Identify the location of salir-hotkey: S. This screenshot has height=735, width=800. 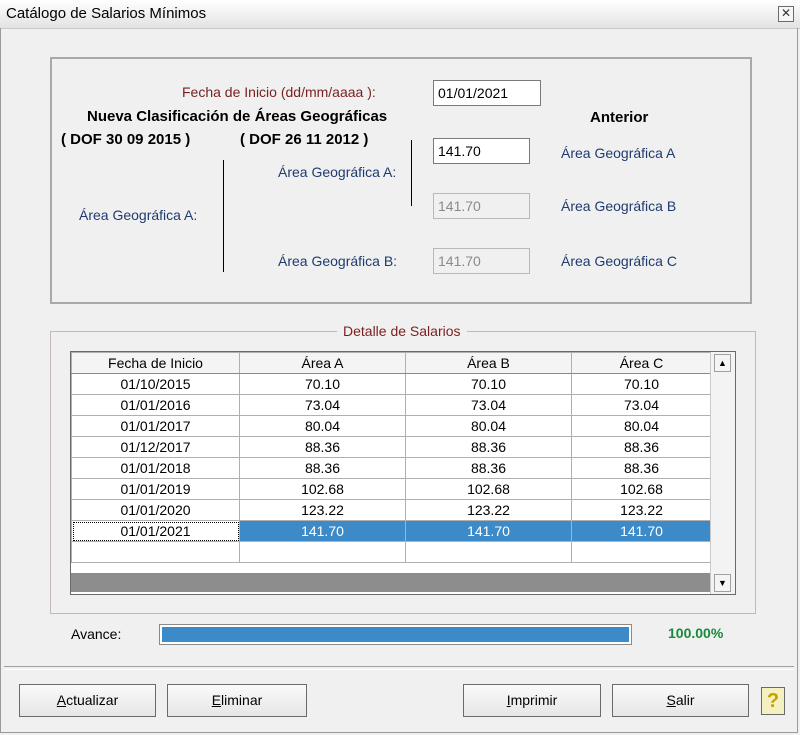
(671, 700).